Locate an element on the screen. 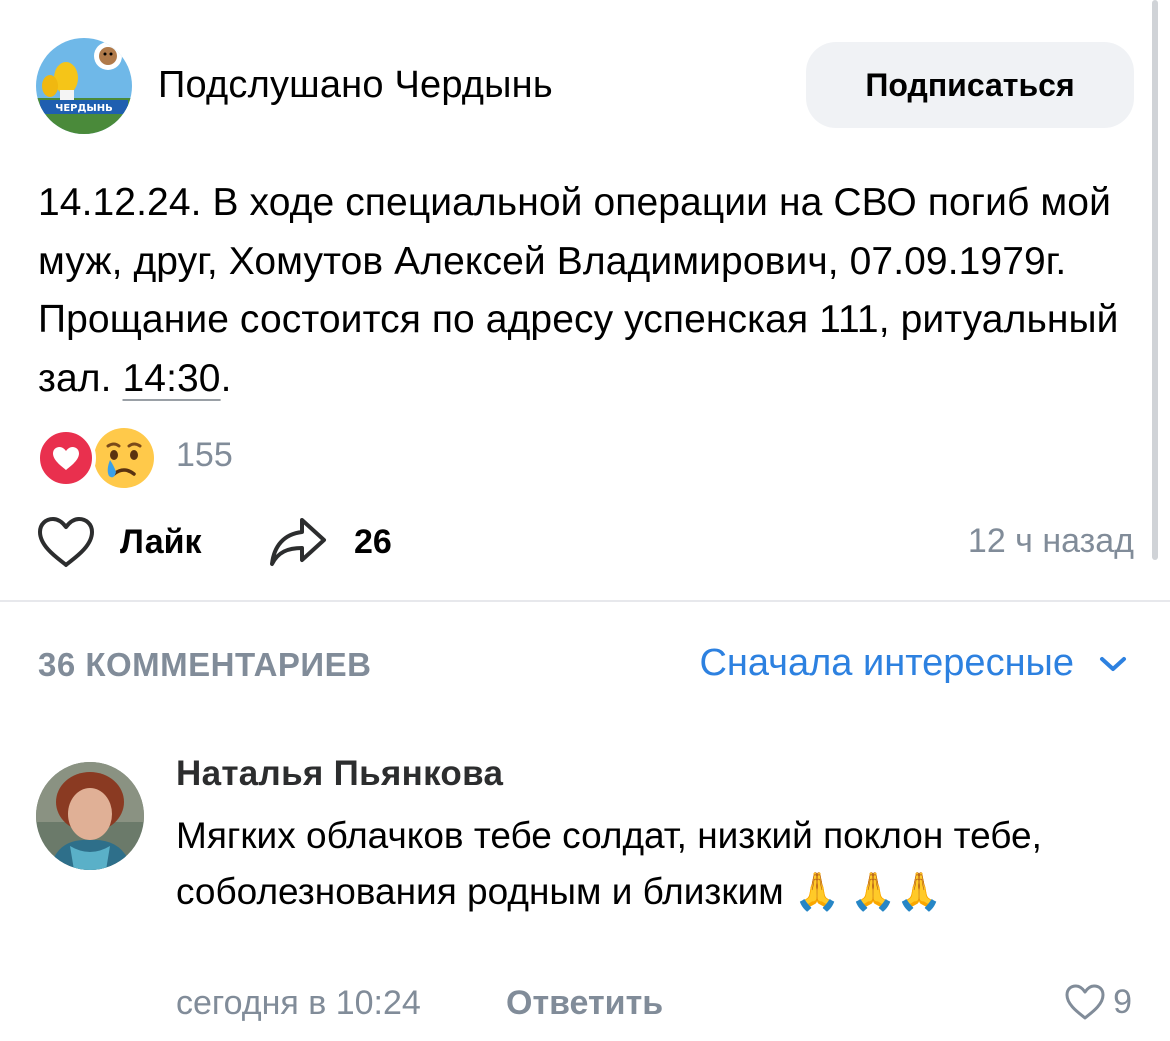 This screenshot has height=1041, width=1170. comment-avatar is located at coordinates (90, 816).